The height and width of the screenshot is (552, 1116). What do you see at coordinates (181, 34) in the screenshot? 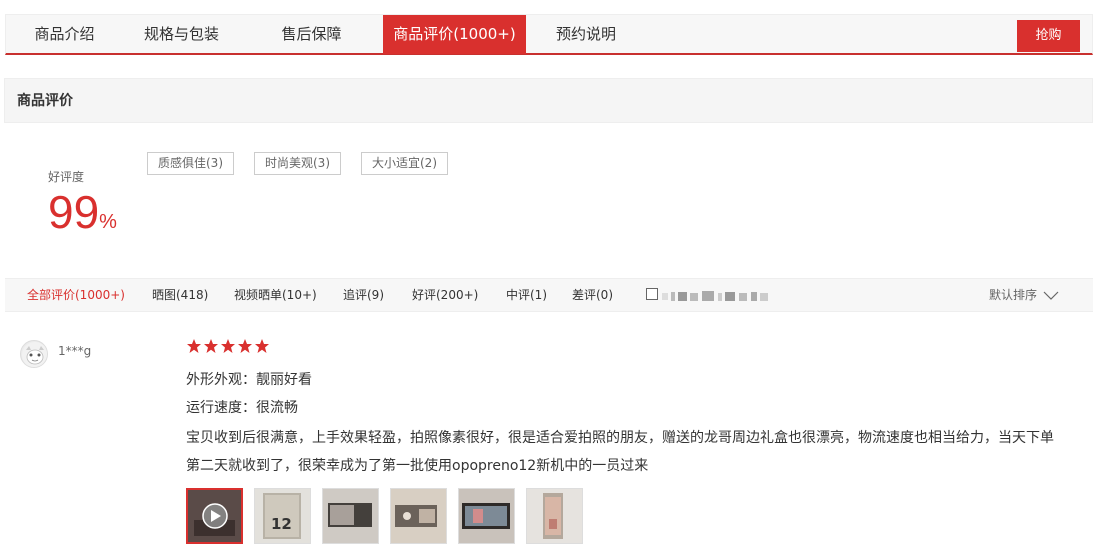
I see `tab-spec-packaging: 规格与包装` at bounding box center [181, 34].